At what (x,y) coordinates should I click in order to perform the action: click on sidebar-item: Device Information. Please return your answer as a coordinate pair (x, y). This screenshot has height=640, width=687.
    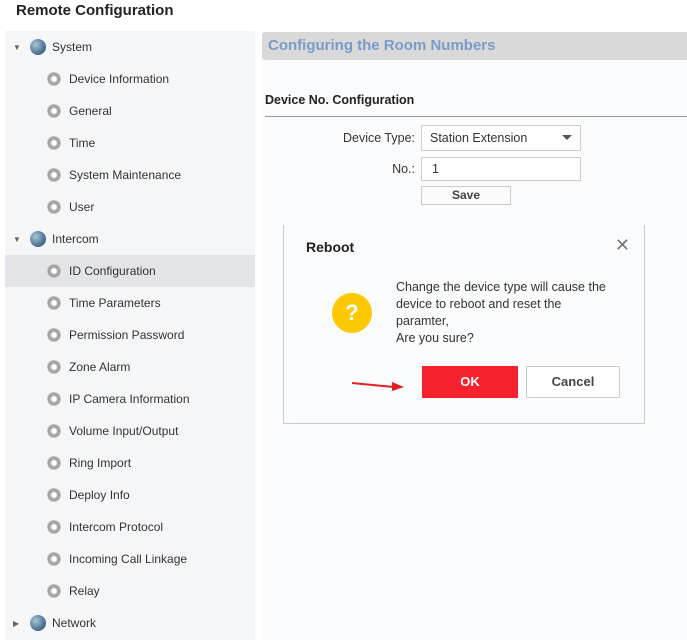
    Looking at the image, I should click on (130, 79).